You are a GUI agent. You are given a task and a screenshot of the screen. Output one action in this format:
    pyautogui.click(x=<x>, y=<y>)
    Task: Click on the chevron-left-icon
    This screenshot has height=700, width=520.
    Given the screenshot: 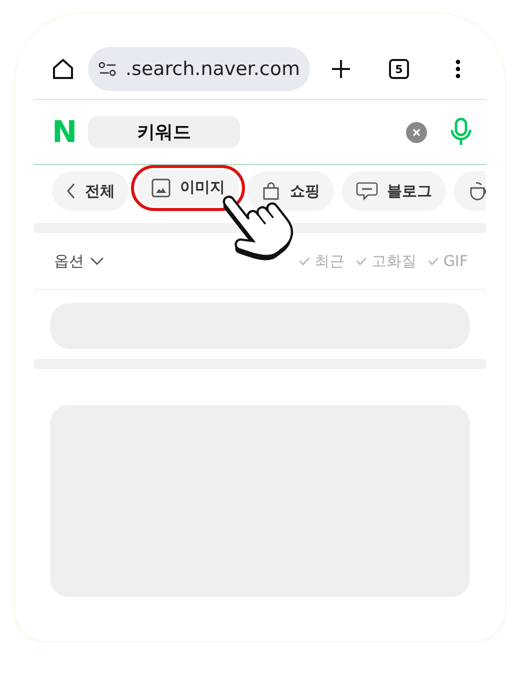 What is the action you would take?
    pyautogui.click(x=71, y=191)
    